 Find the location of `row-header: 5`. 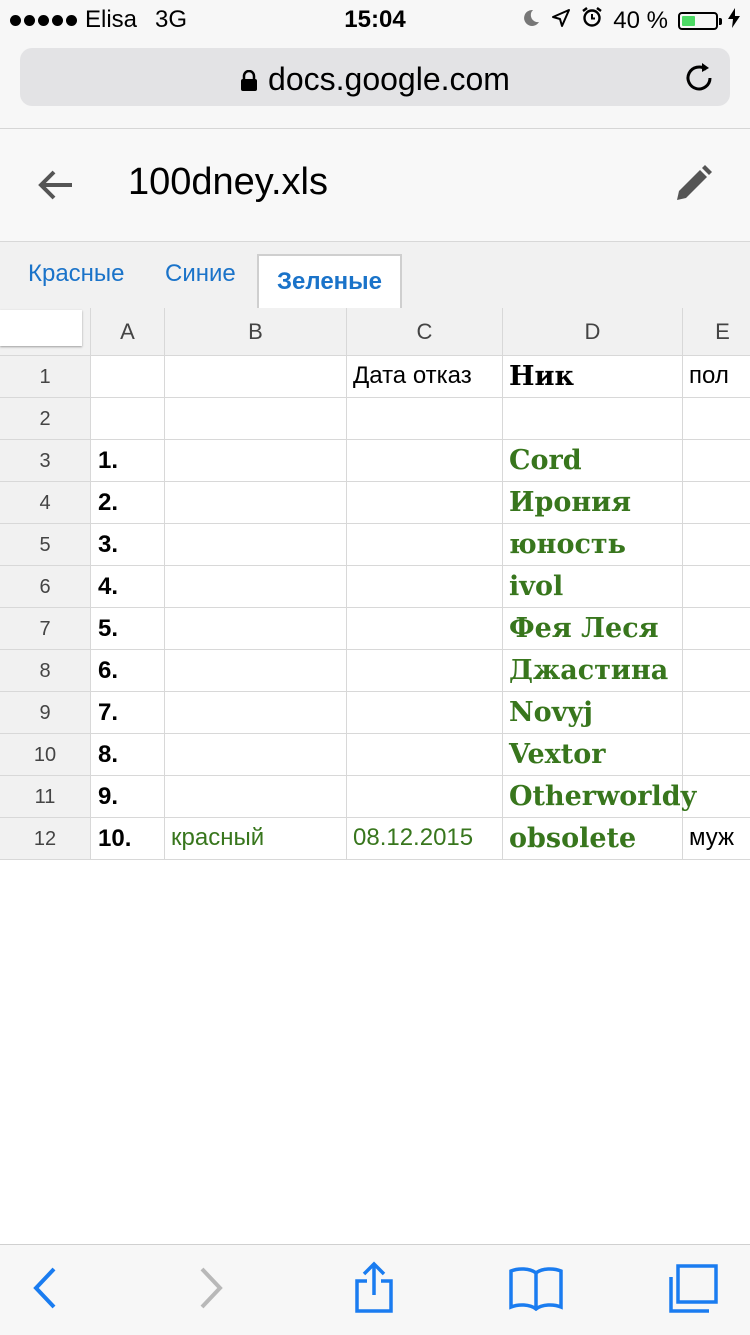

row-header: 5 is located at coordinates (45, 545).